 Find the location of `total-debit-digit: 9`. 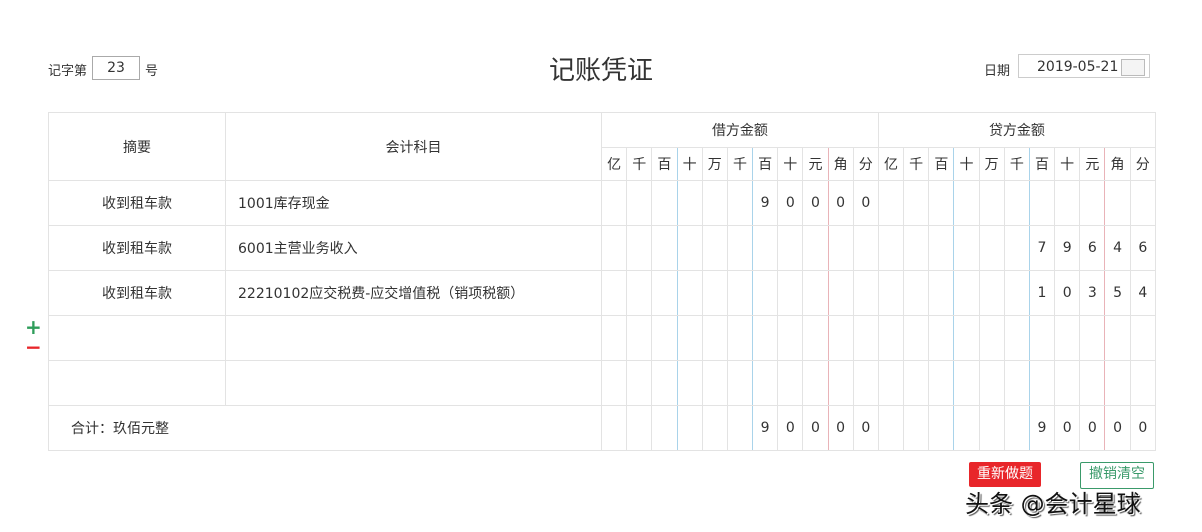

total-debit-digit: 9 is located at coordinates (765, 428).